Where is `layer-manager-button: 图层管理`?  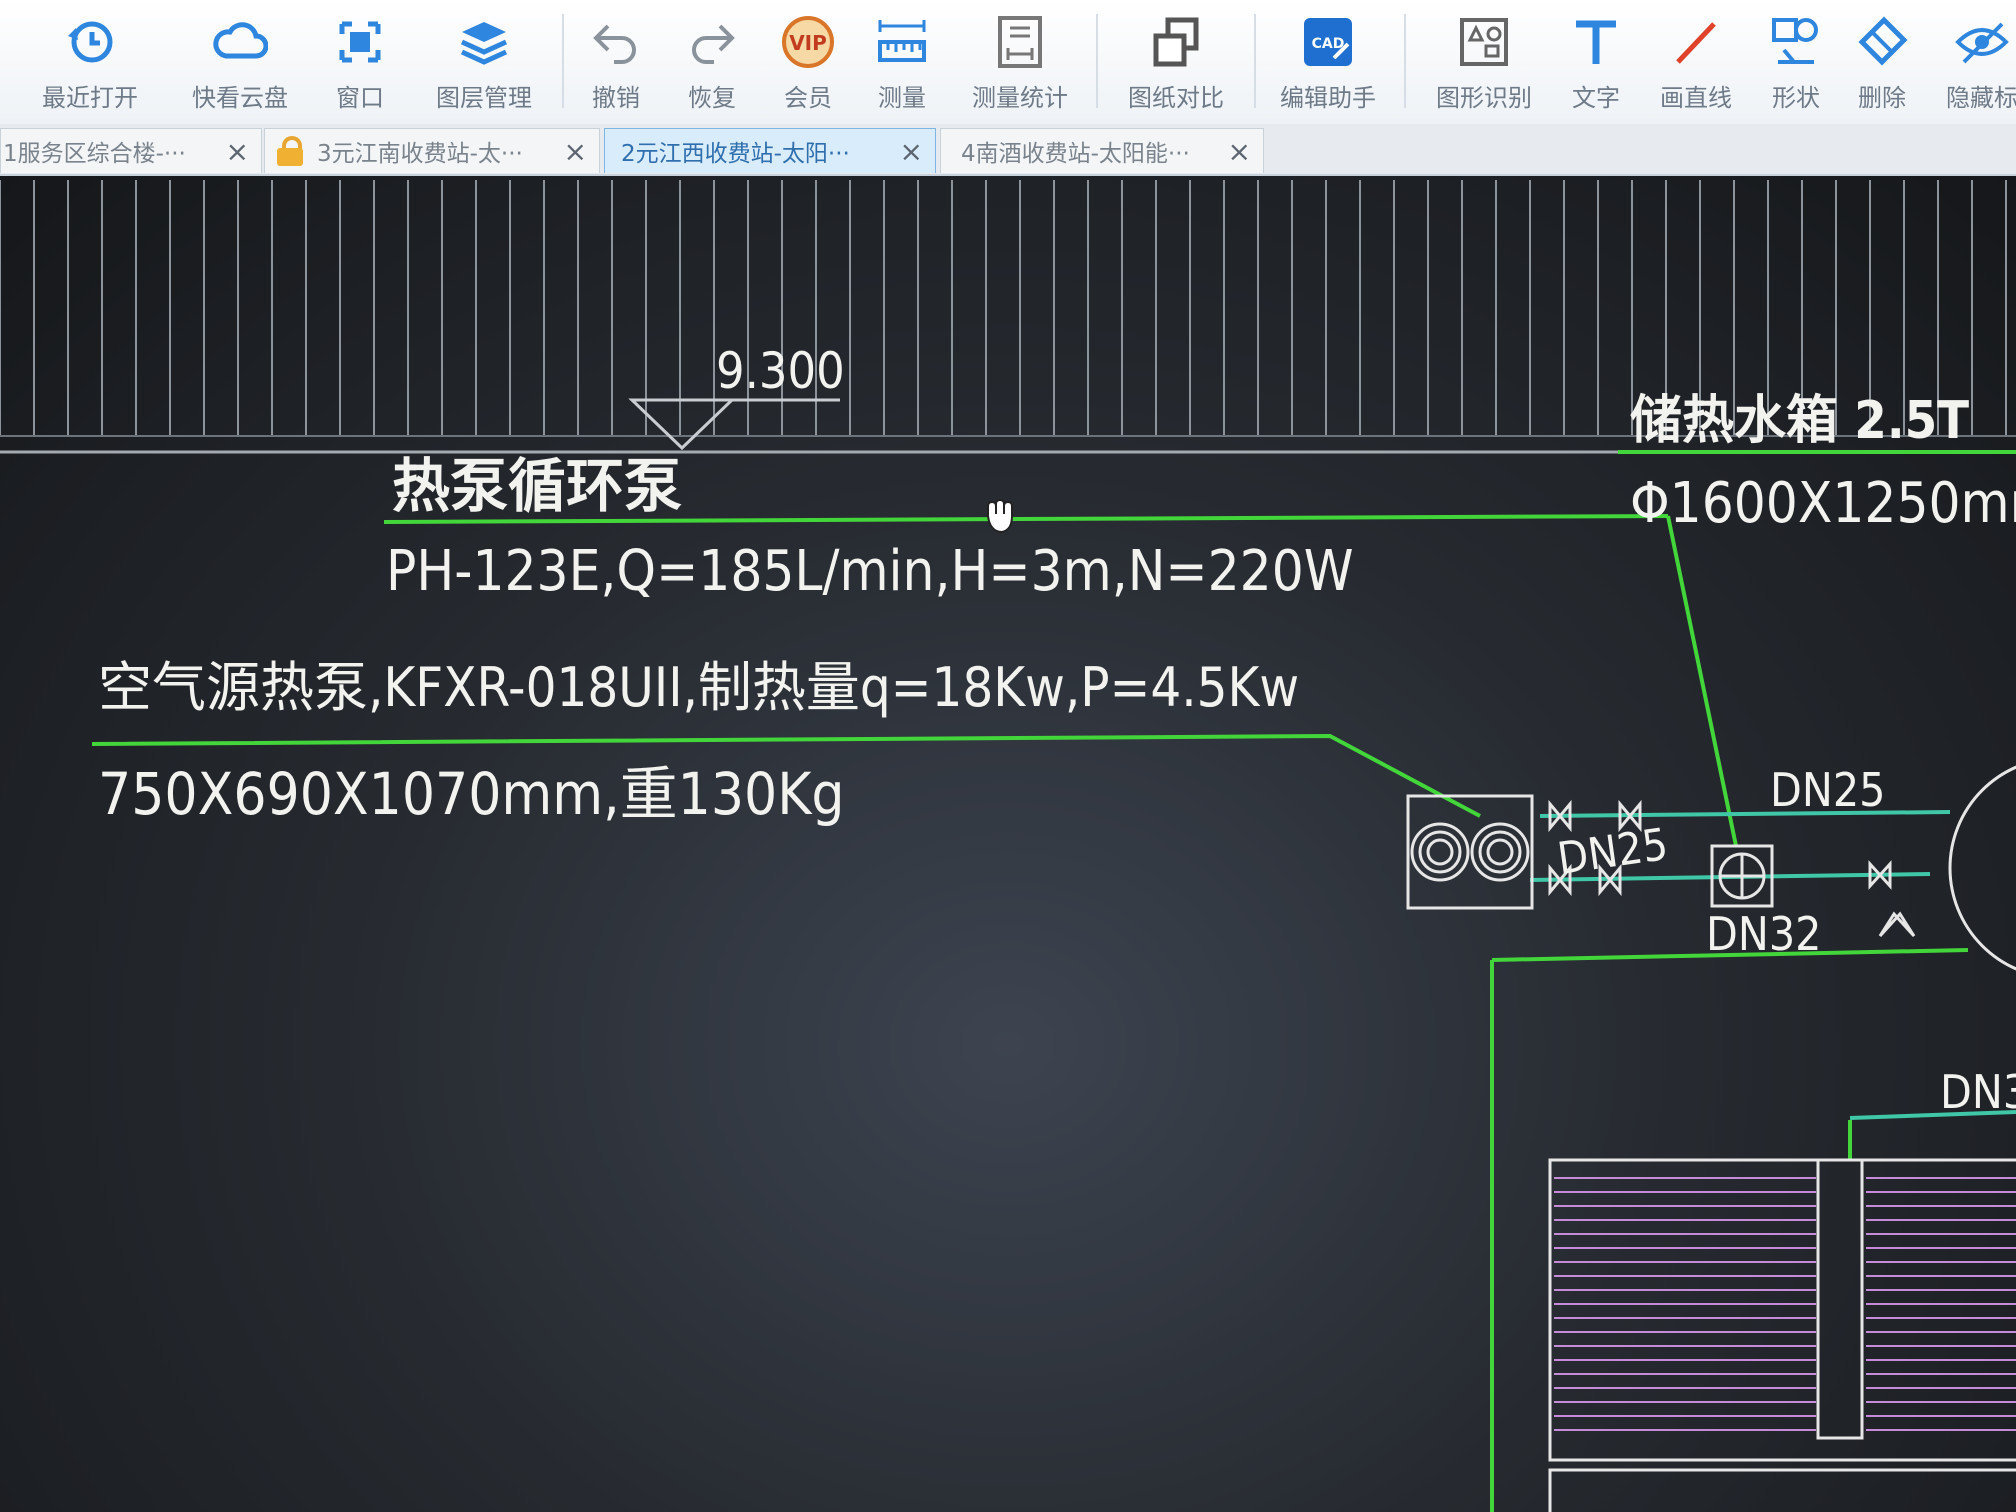 layer-manager-button: 图层管理 is located at coordinates (484, 64).